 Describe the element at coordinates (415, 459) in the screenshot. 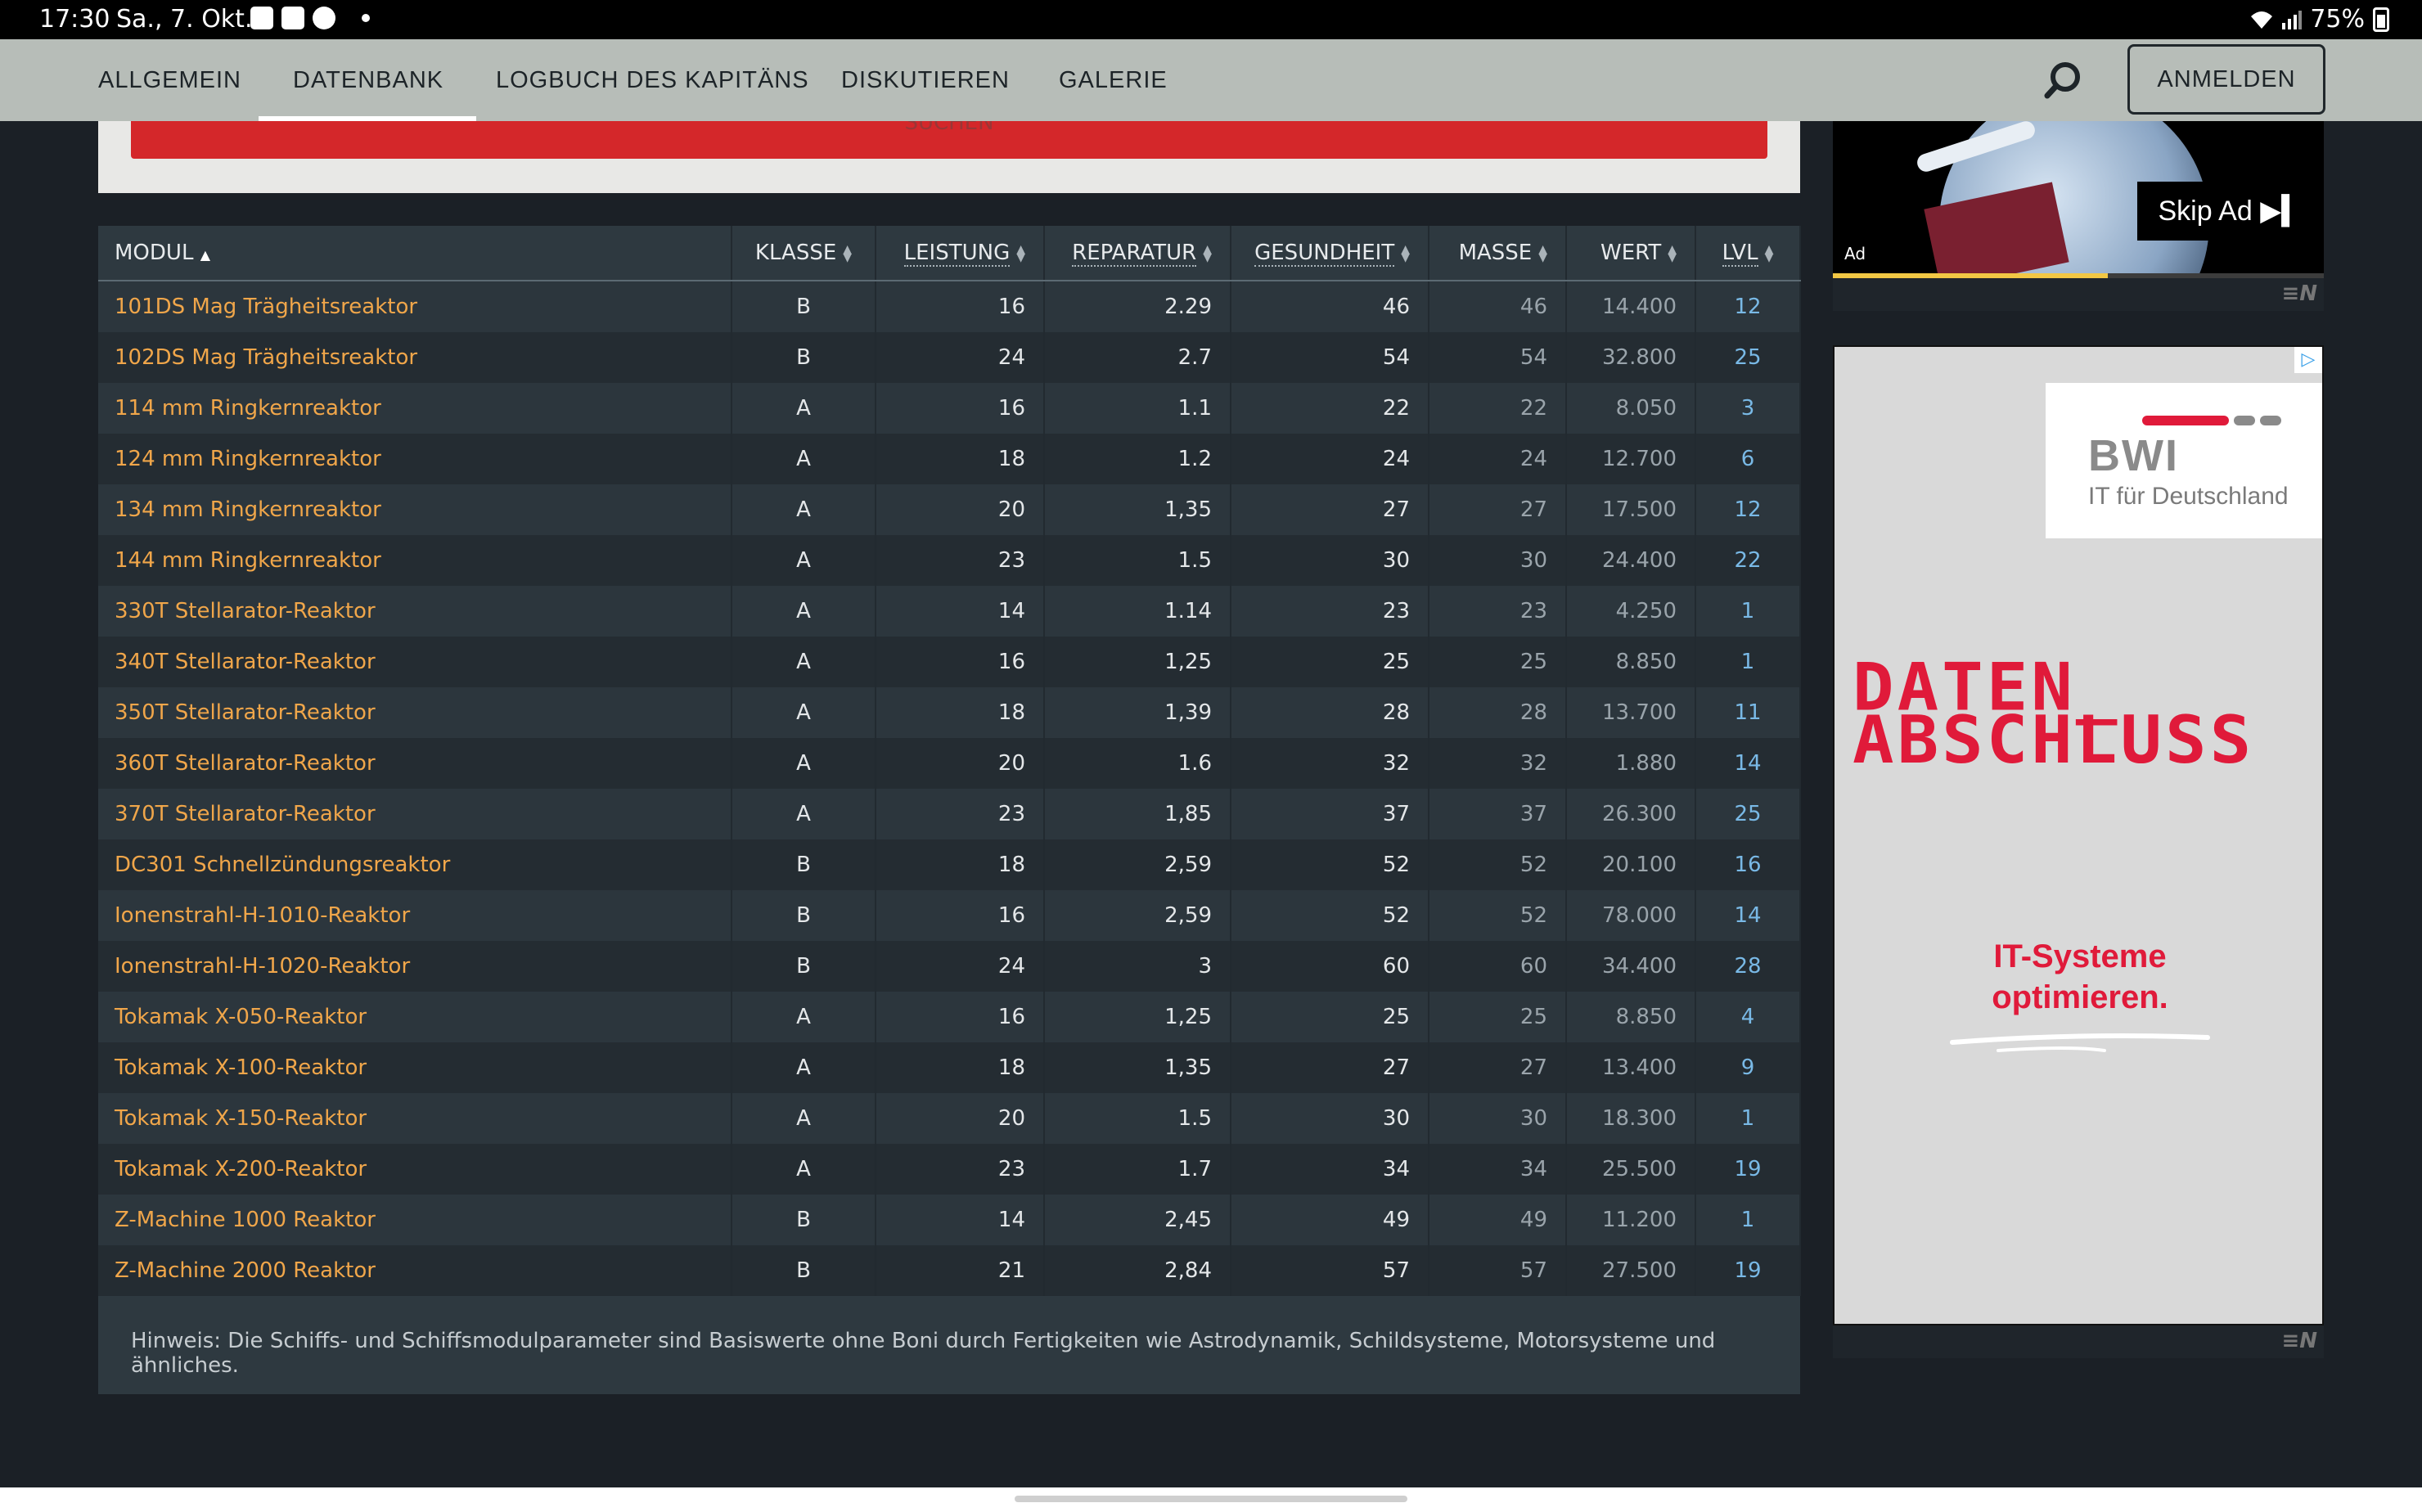

I see `module-name-link: 124 mm Ringkernreaktor` at that location.